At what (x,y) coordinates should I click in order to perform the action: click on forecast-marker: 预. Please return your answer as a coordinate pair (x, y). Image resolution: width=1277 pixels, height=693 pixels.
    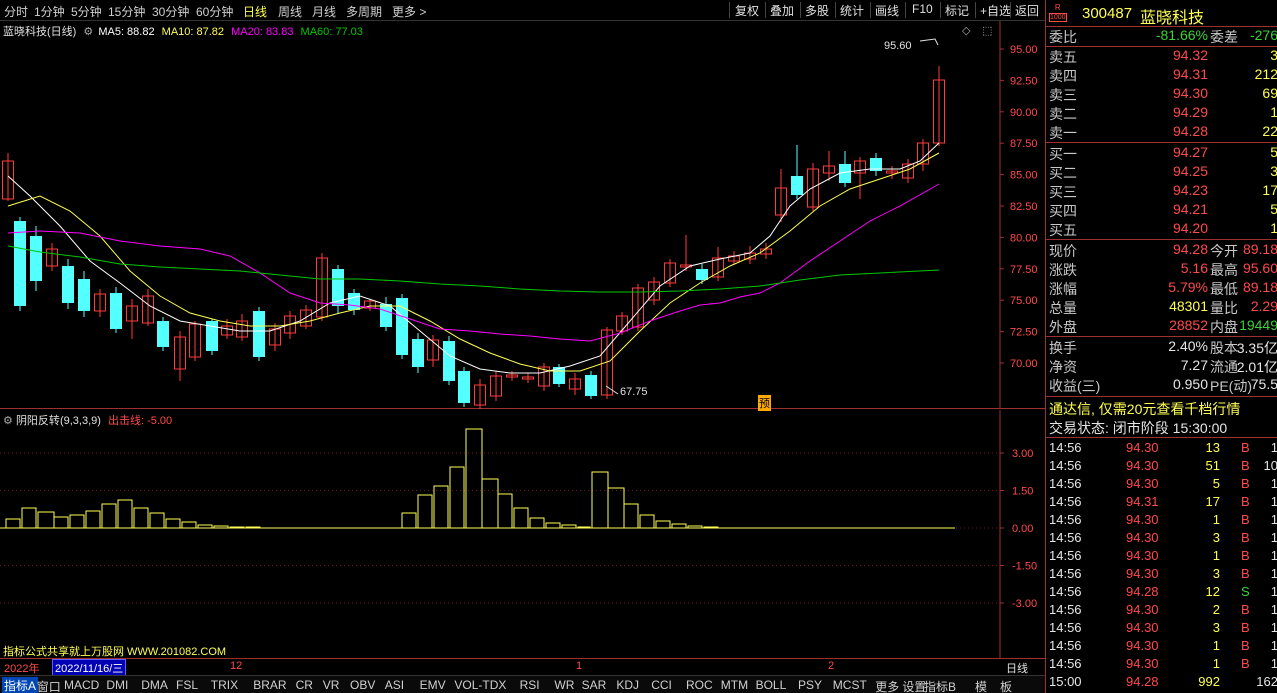
    Looking at the image, I should click on (764, 403).